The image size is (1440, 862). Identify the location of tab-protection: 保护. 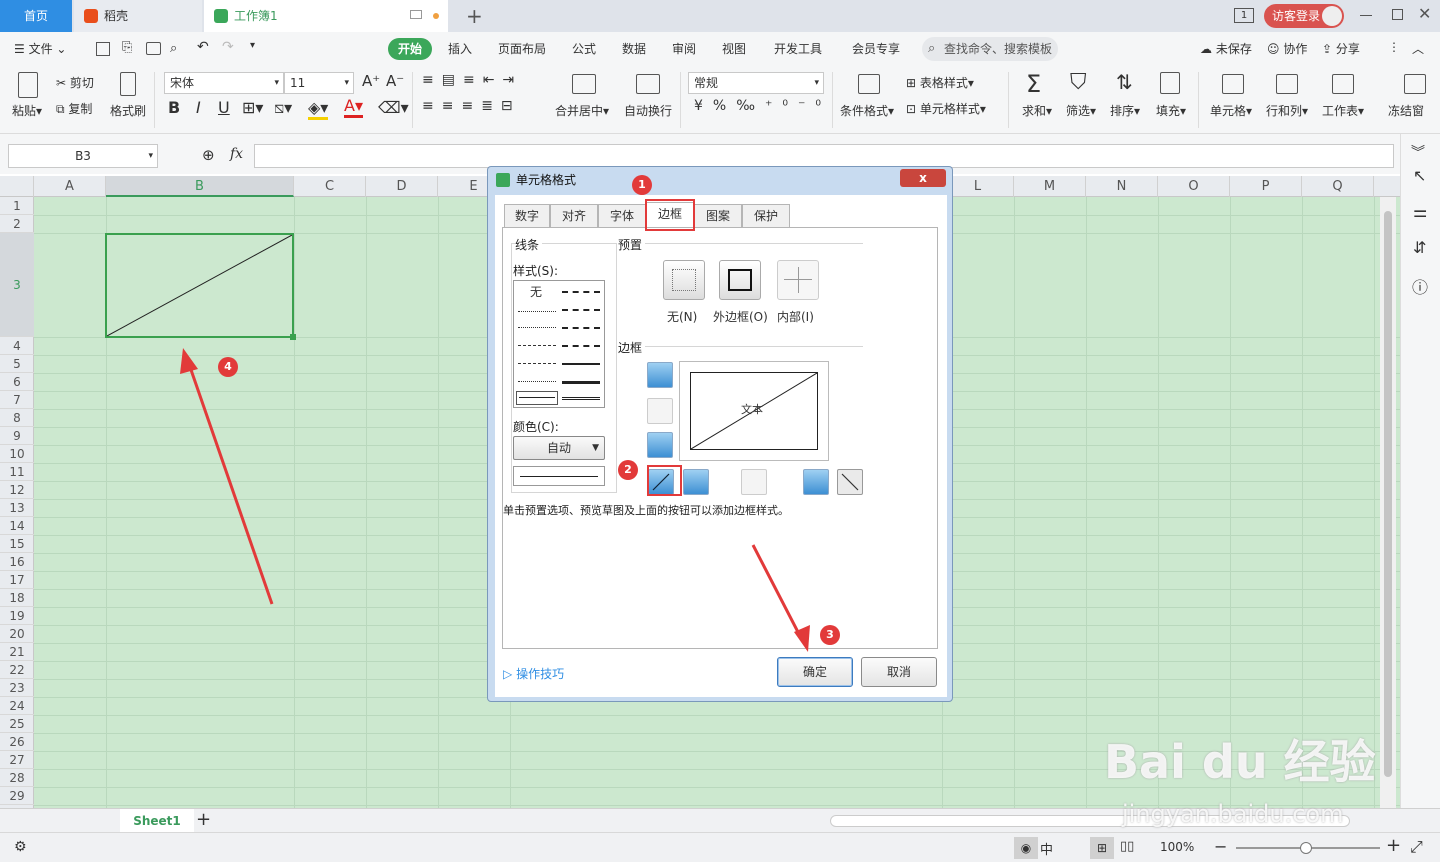
(766, 216).